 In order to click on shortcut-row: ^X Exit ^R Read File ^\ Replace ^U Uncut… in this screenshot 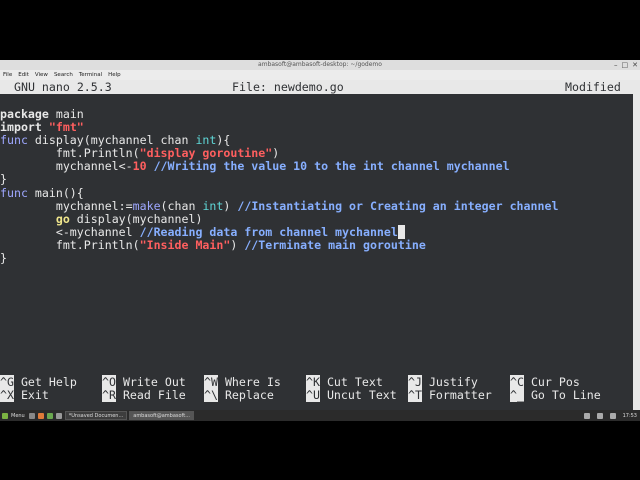, I will do `click(316, 395)`.